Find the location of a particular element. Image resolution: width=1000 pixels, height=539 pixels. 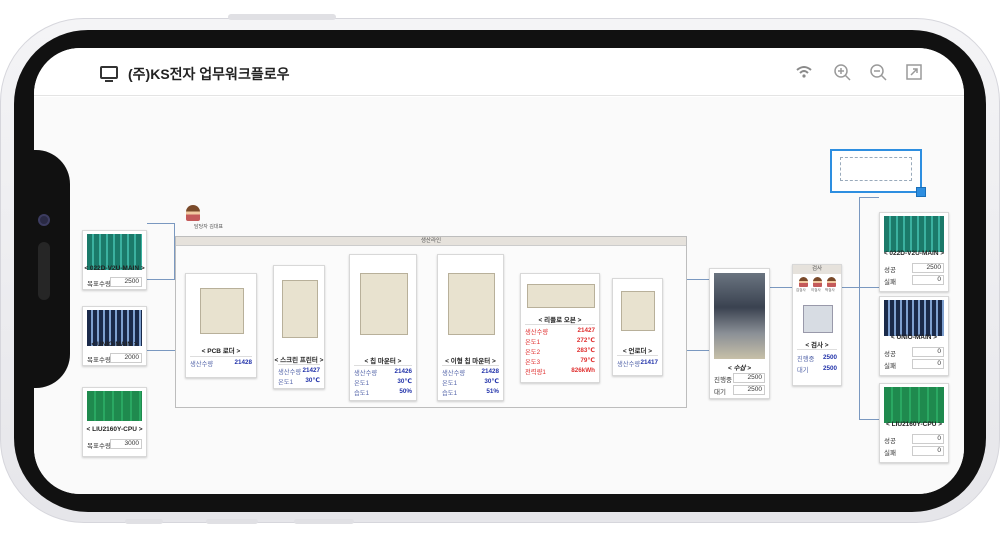

inspection-station: 검사 김검사 이검사 박검사 < 검사 > 진행중 2500 대기 2500 is located at coordinates (817, 325).